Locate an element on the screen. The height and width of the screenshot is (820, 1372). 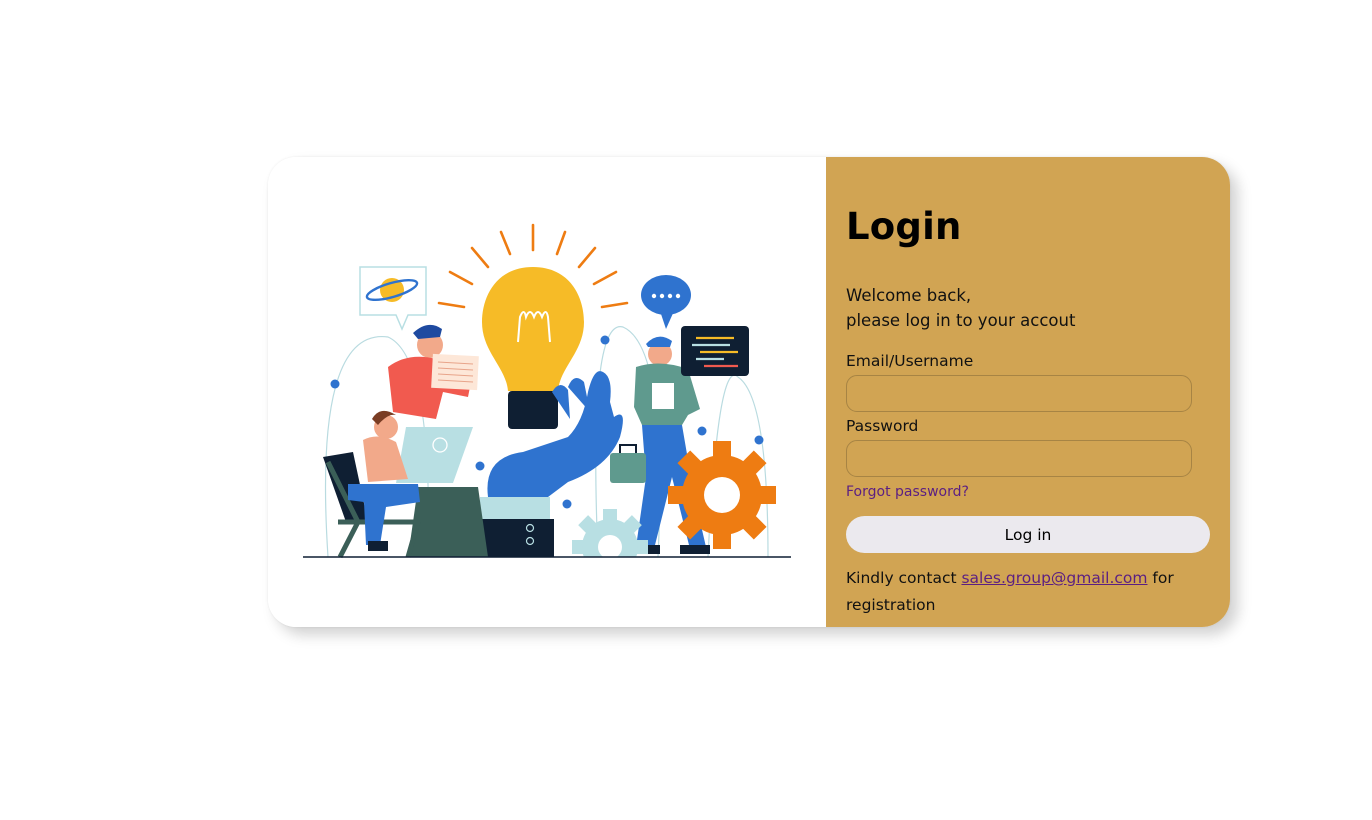
welcome-line-1: Welcome back, is located at coordinates (909, 295).